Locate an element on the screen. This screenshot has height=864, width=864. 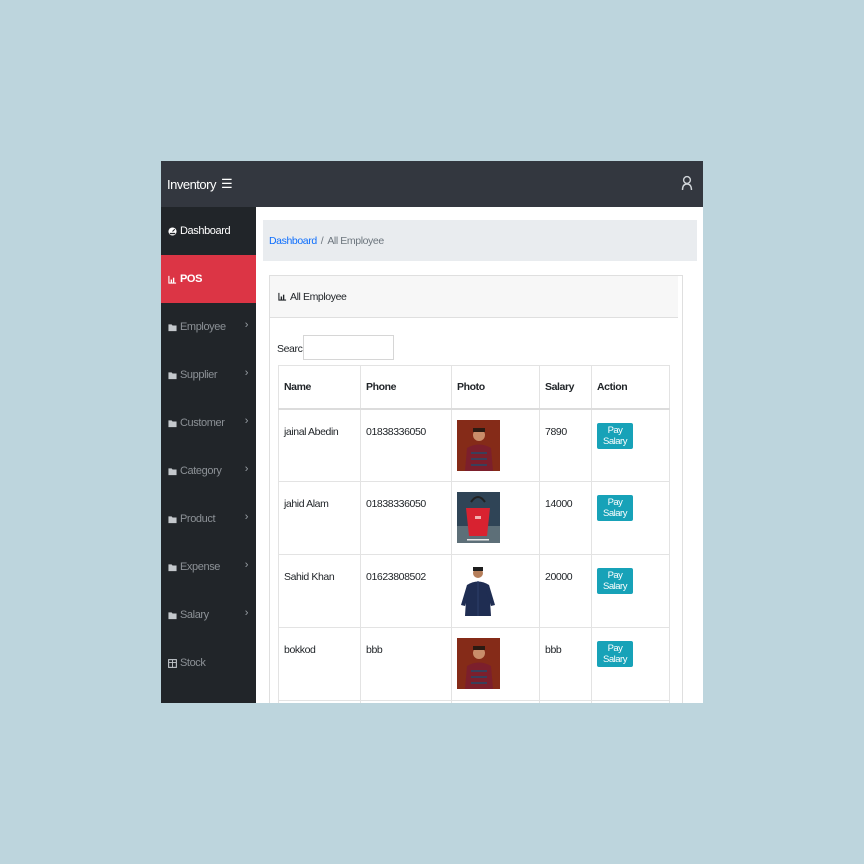
employee-salary: 14000 is located at coordinates (565, 518).